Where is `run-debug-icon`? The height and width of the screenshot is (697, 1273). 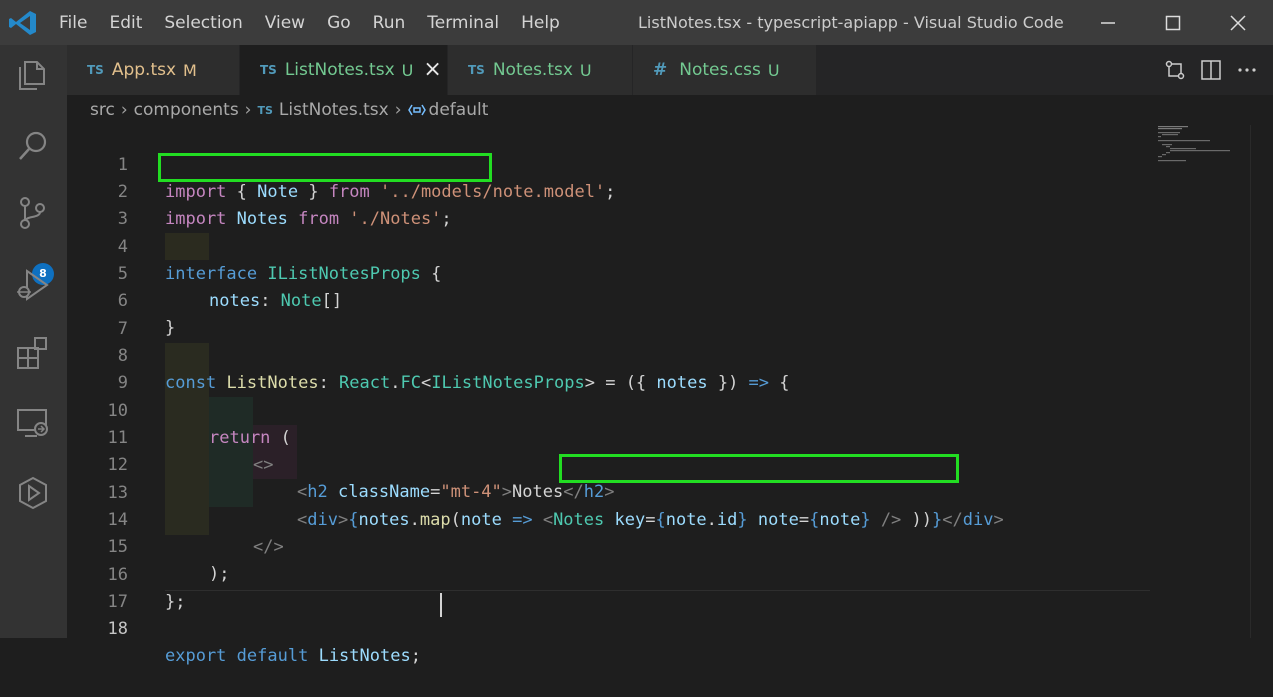 run-debug-icon is located at coordinates (33, 285).